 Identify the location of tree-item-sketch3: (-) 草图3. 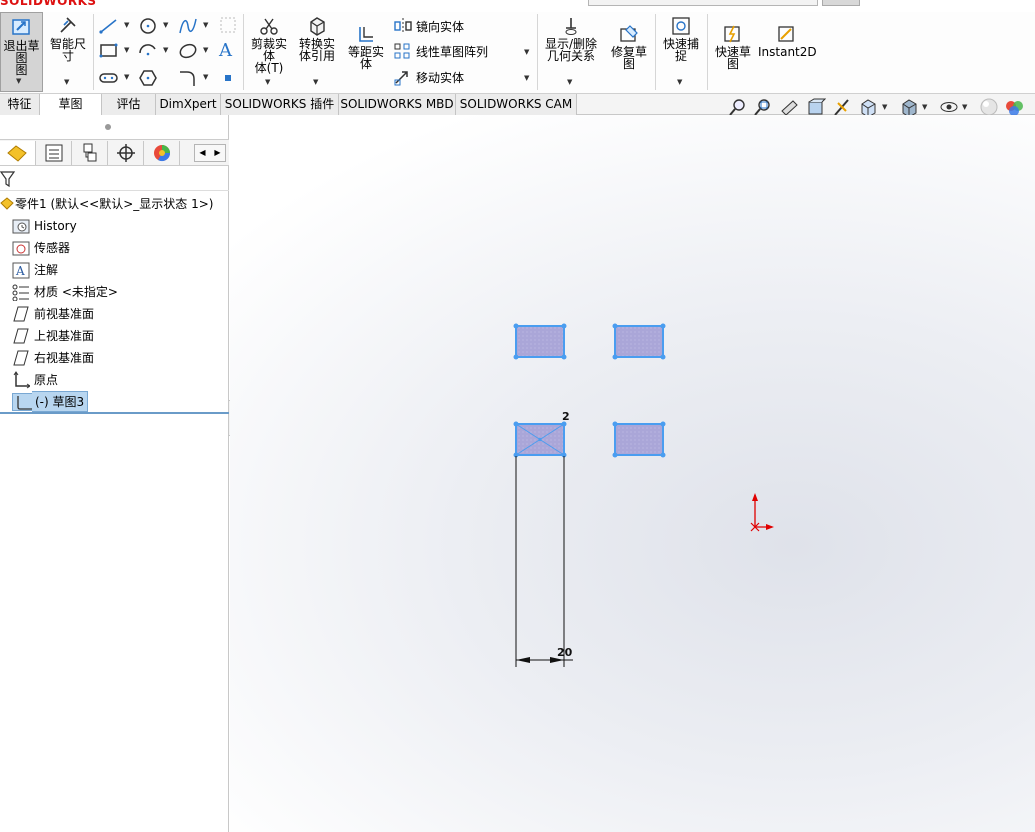
(50, 401).